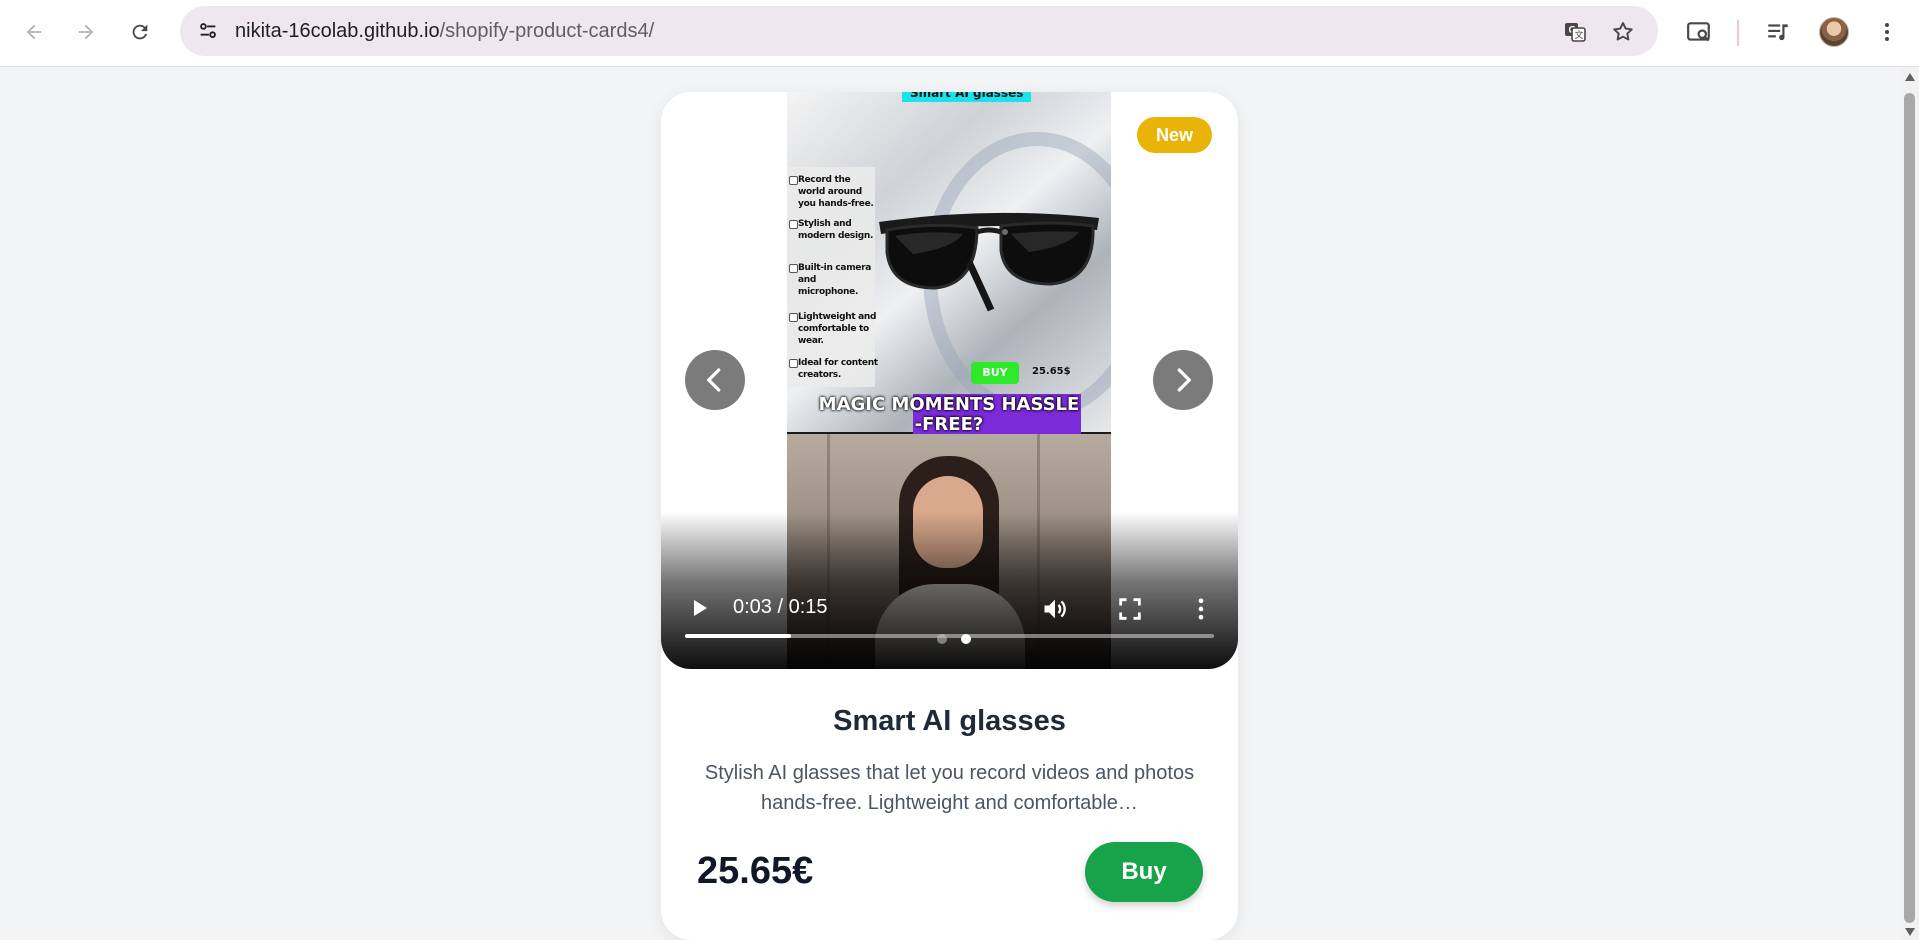  Describe the element at coordinates (34, 32) in the screenshot. I see `back-arrow-icon` at that location.